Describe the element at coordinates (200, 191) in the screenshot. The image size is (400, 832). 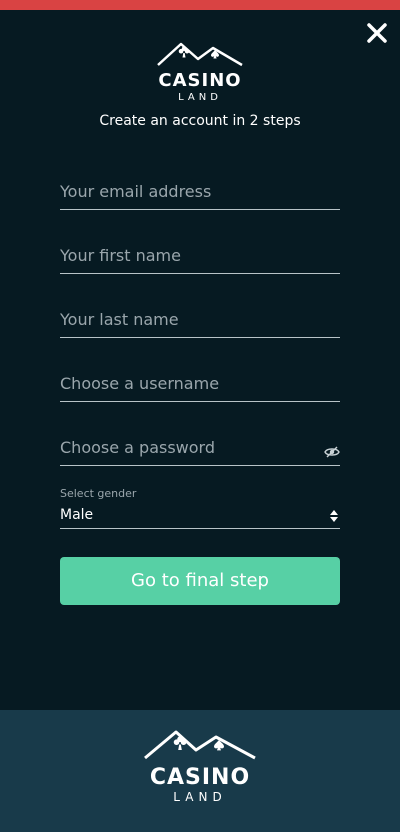
I see `email-input` at that location.